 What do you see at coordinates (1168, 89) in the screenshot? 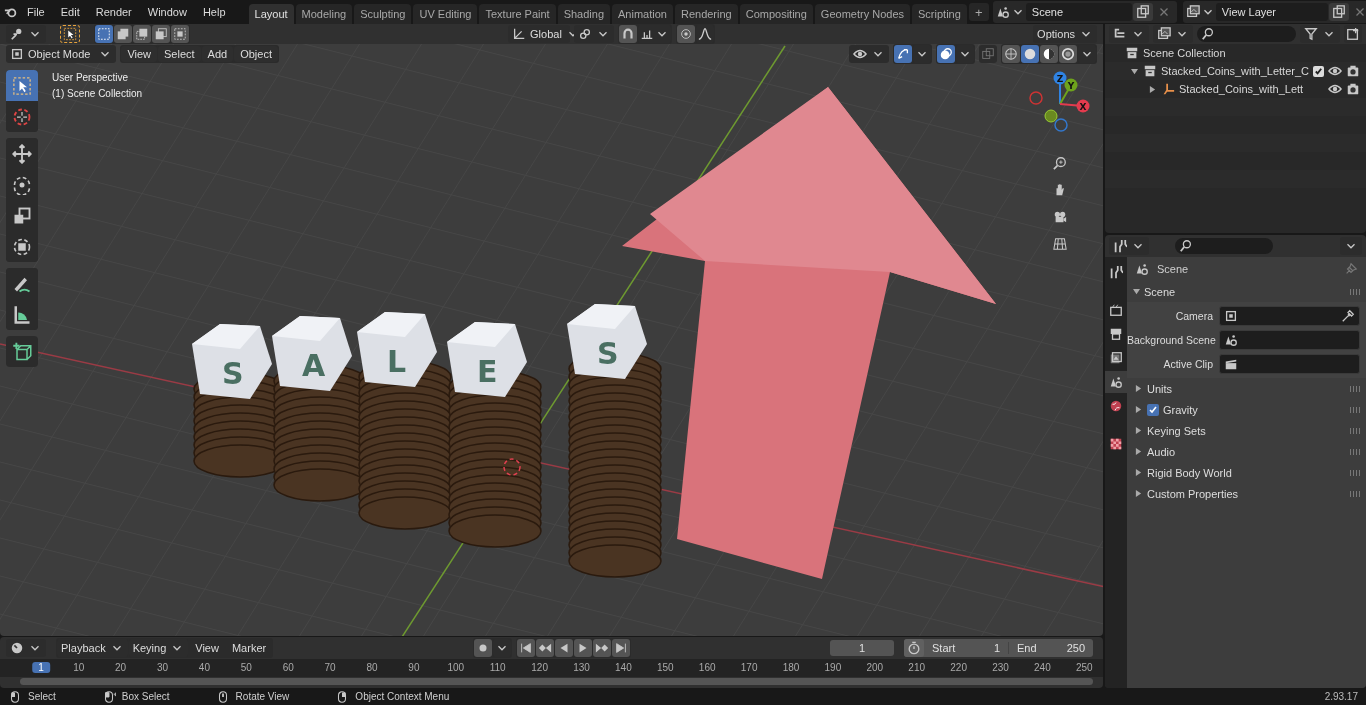
I see `mesh-object-icon` at bounding box center [1168, 89].